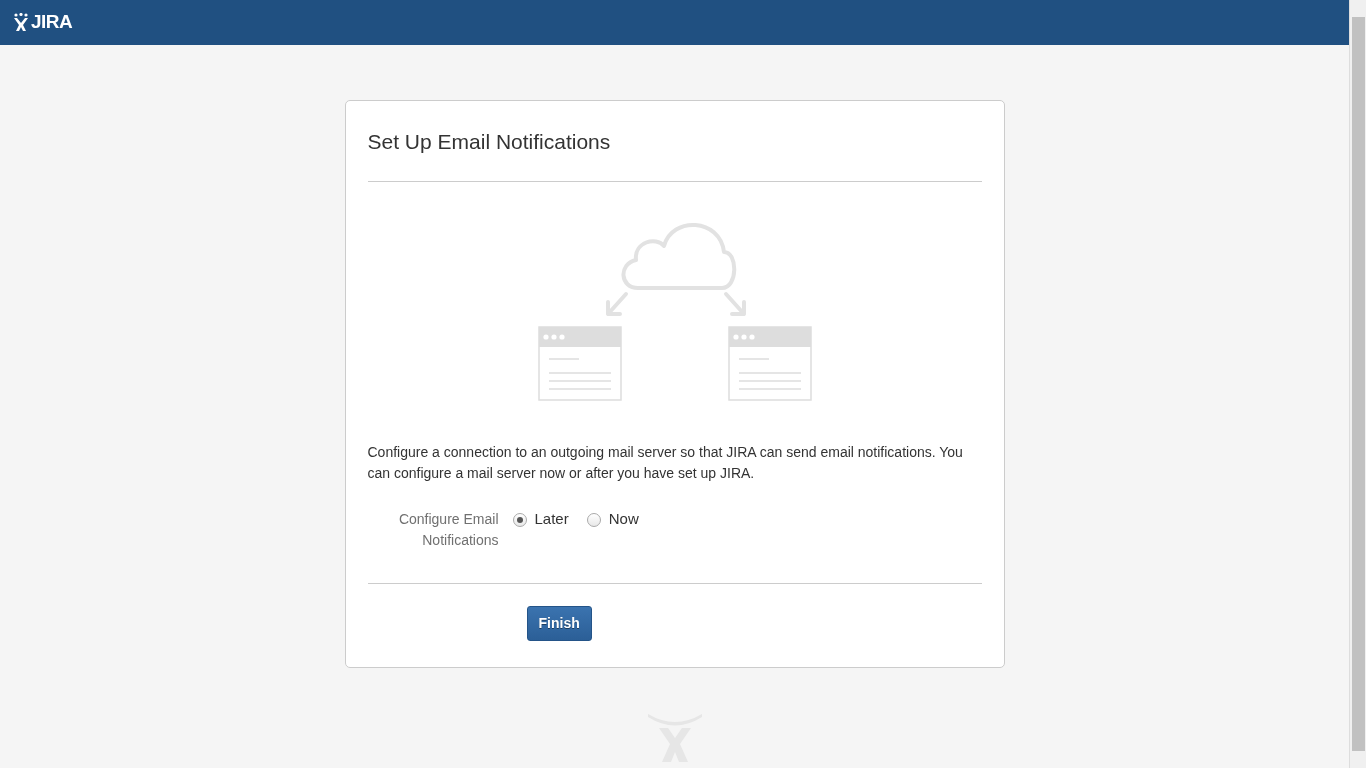 The image size is (1366, 768). I want to click on radio-label: Now, so click(623, 519).